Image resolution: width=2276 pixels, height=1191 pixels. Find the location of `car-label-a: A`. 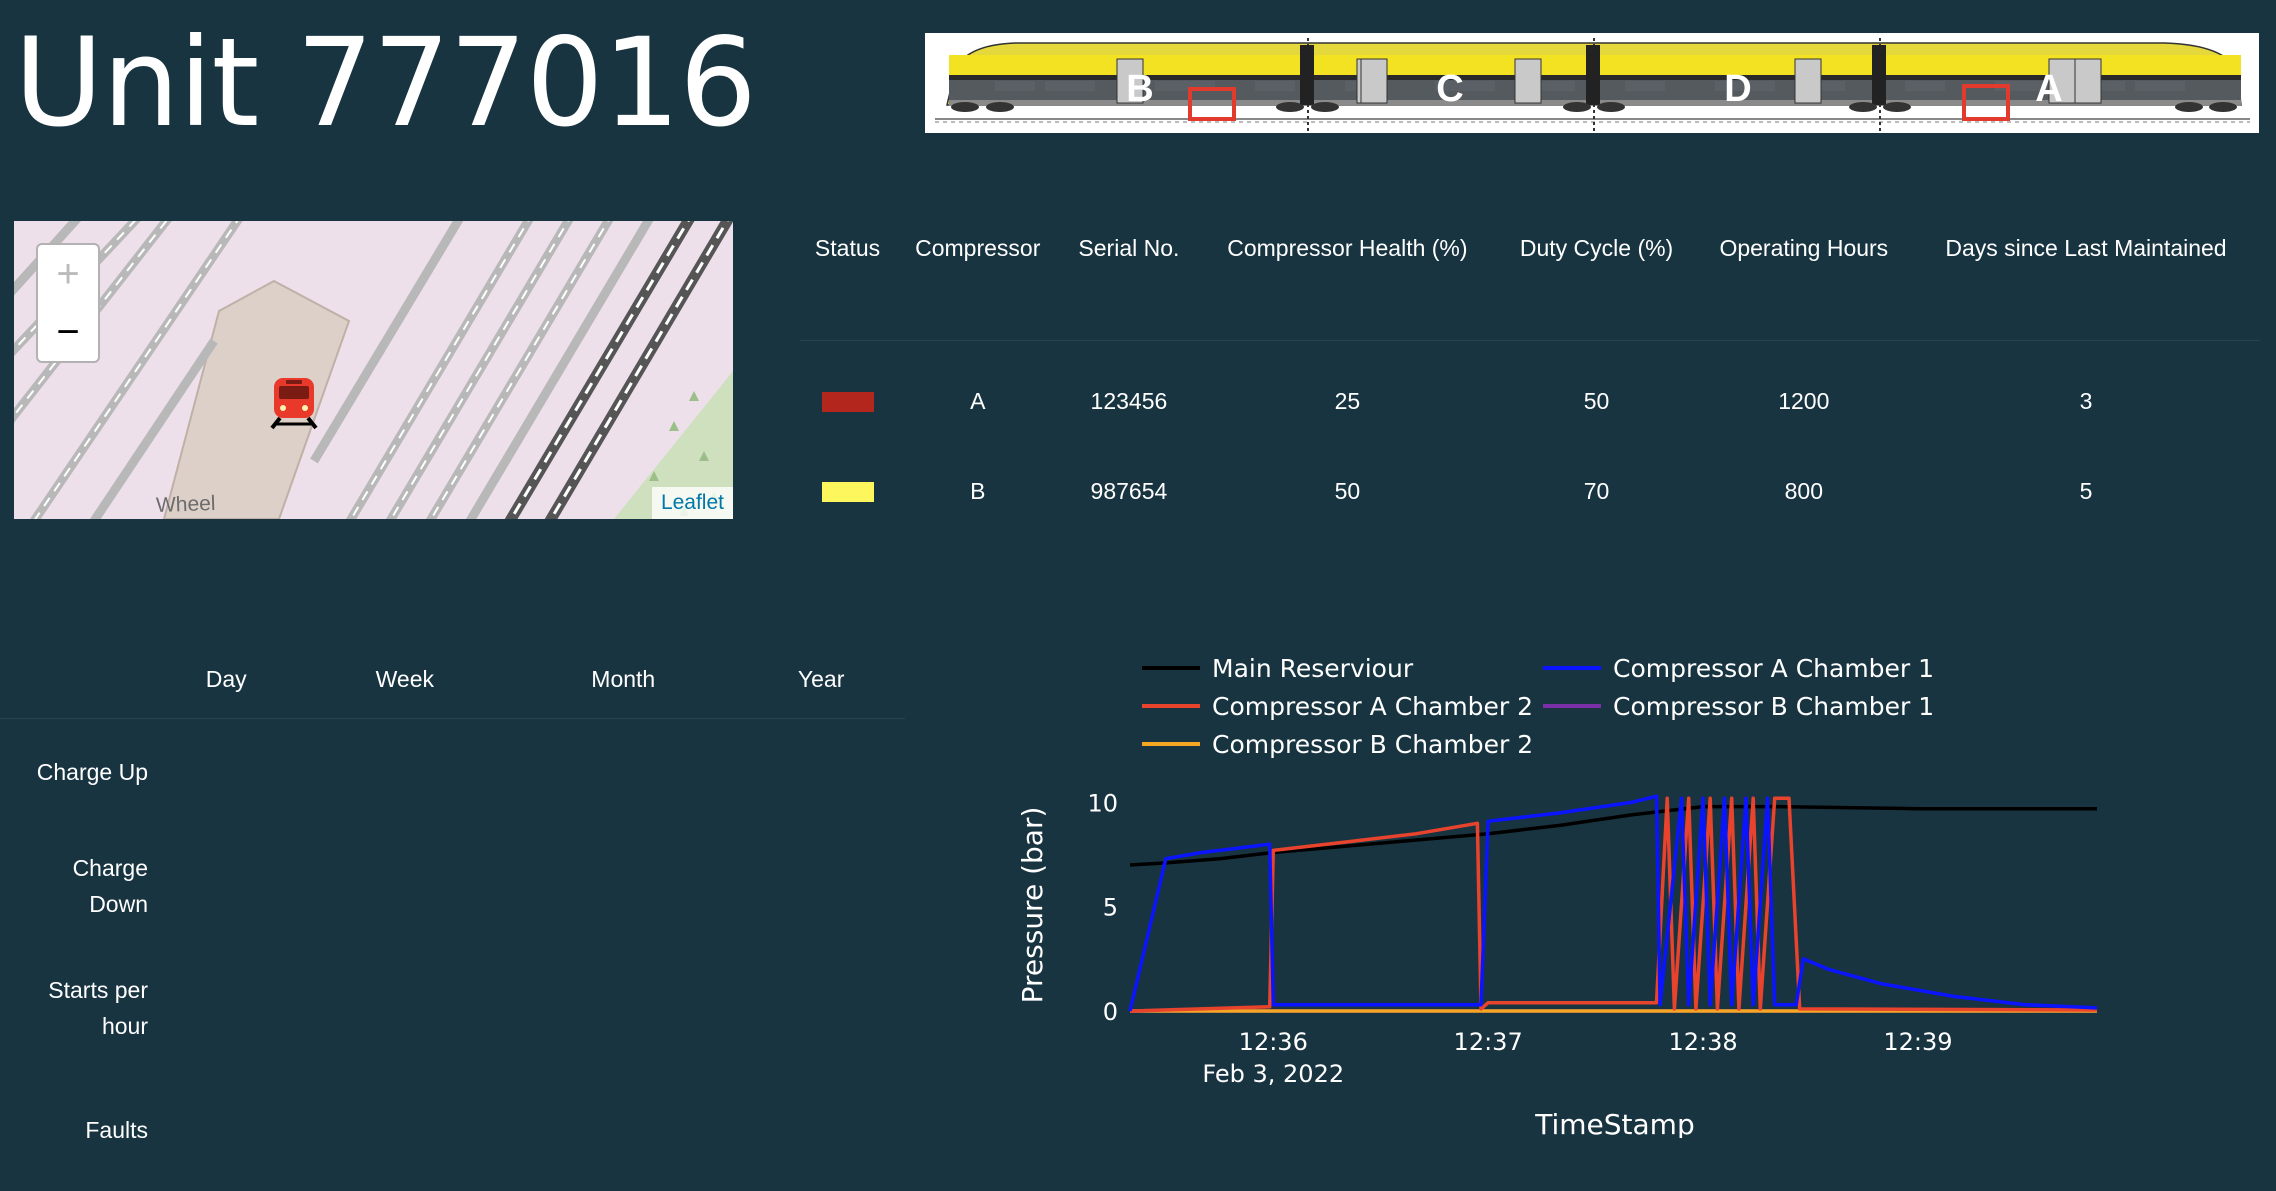

car-label-a: A is located at coordinates (2048, 89).